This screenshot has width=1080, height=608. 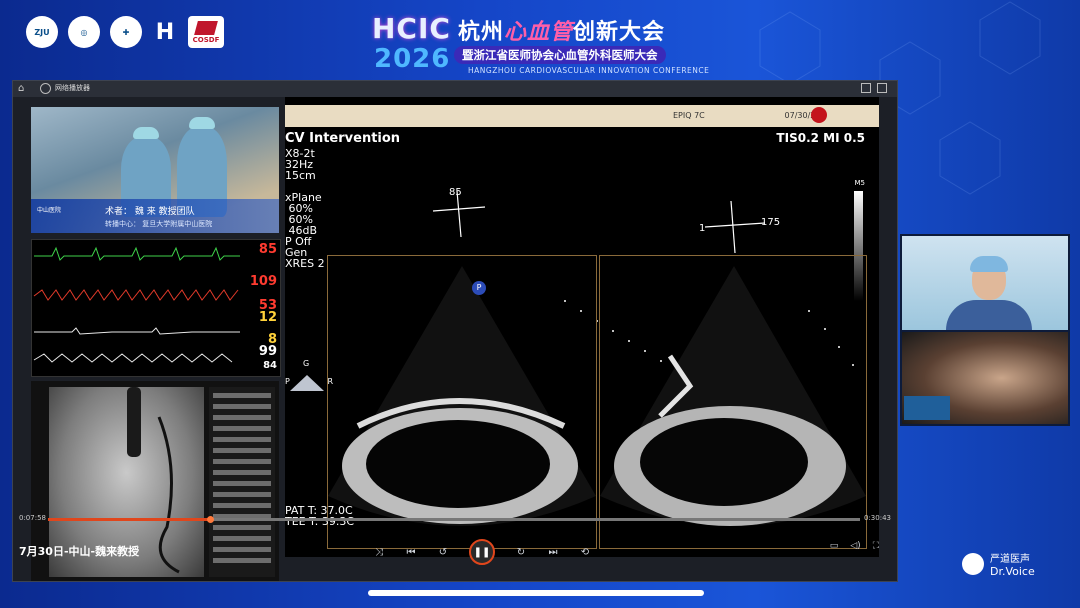 I want to click on logo-cosdf: COSDF, so click(x=206, y=32).